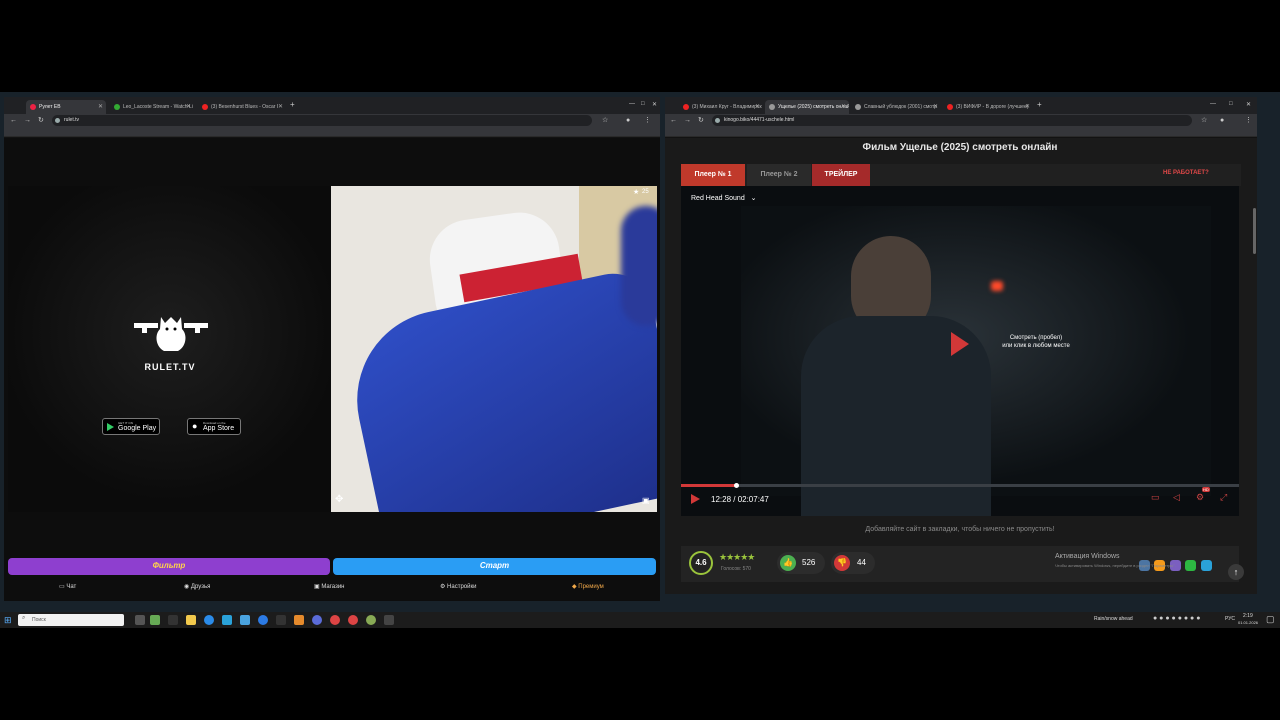 The image size is (1280, 720). What do you see at coordinates (209, 620) in the screenshot?
I see `edge-icon` at bounding box center [209, 620].